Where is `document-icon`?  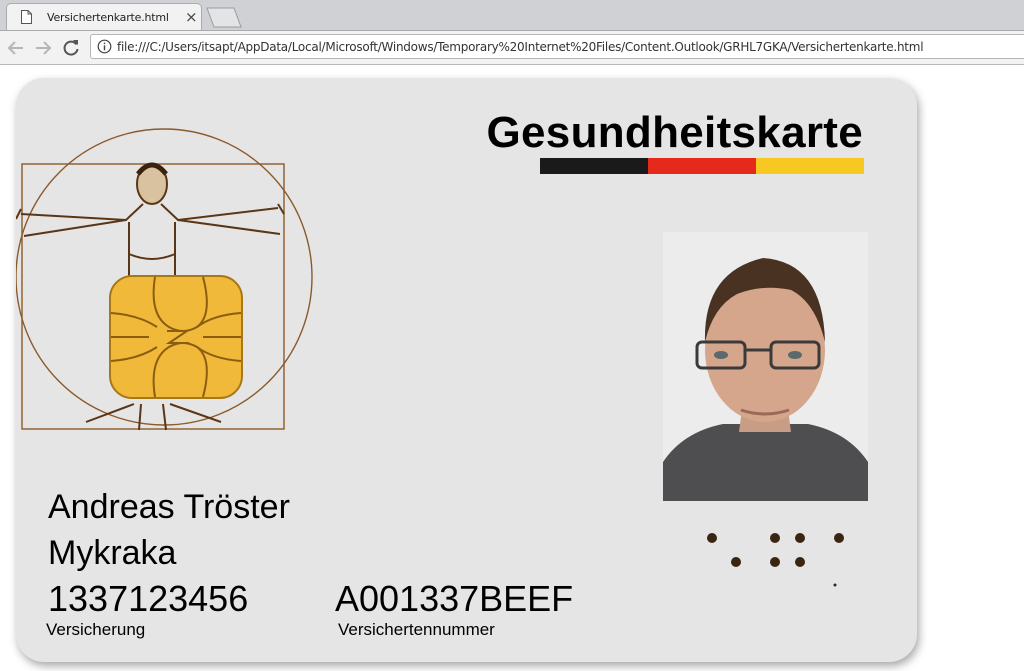
document-icon is located at coordinates (26, 17).